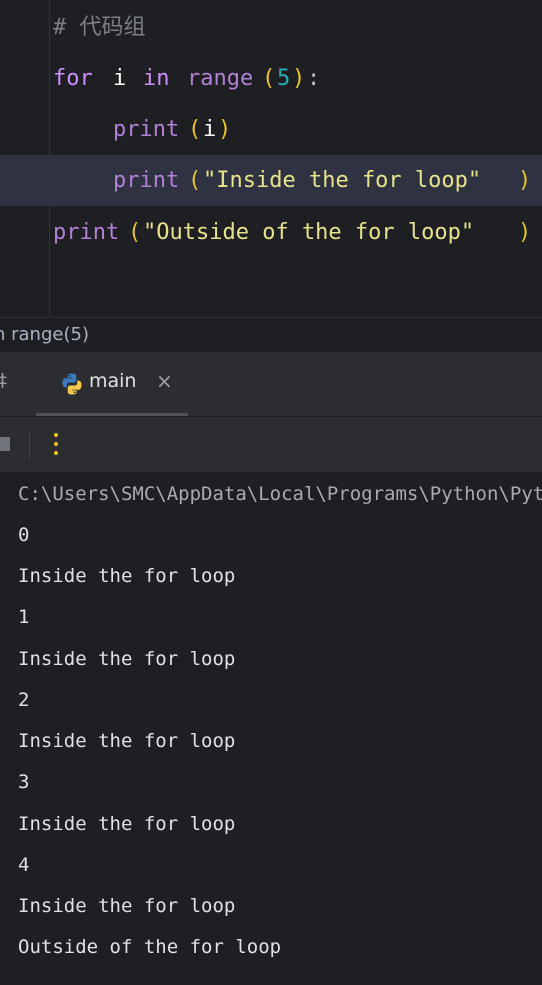 This screenshot has width=542, height=985. What do you see at coordinates (342, 180) in the screenshot?
I see `string-literal: "Inside the for loop"` at bounding box center [342, 180].